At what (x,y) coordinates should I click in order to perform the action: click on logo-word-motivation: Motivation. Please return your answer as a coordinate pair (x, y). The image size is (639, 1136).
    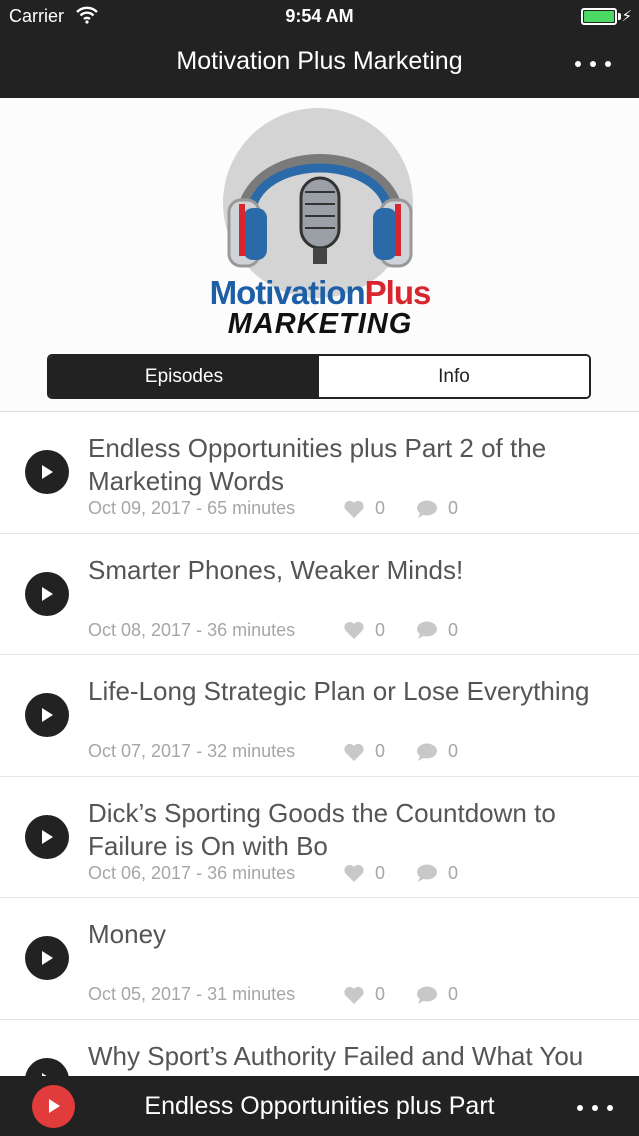
    Looking at the image, I should click on (287, 292).